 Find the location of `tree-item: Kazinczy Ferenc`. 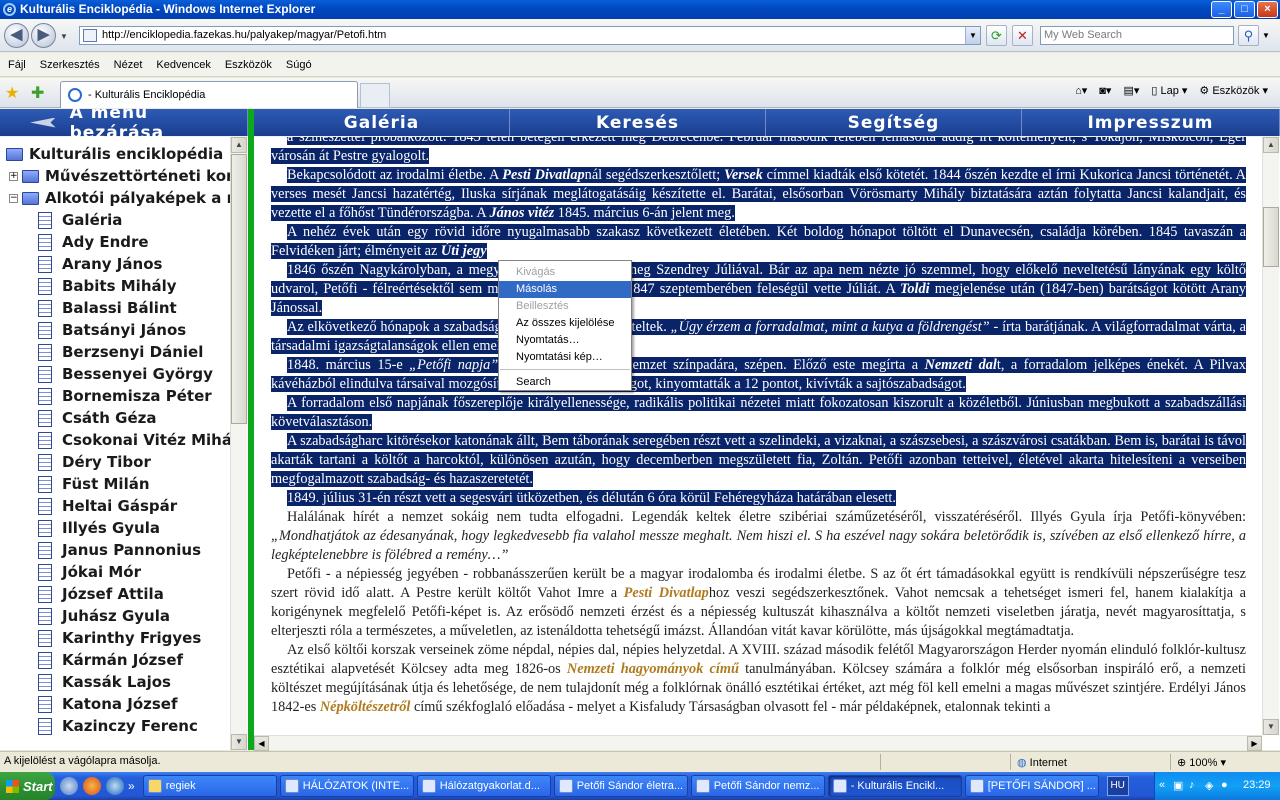

tree-item: Kazinczy Ferenc is located at coordinates (118, 726).